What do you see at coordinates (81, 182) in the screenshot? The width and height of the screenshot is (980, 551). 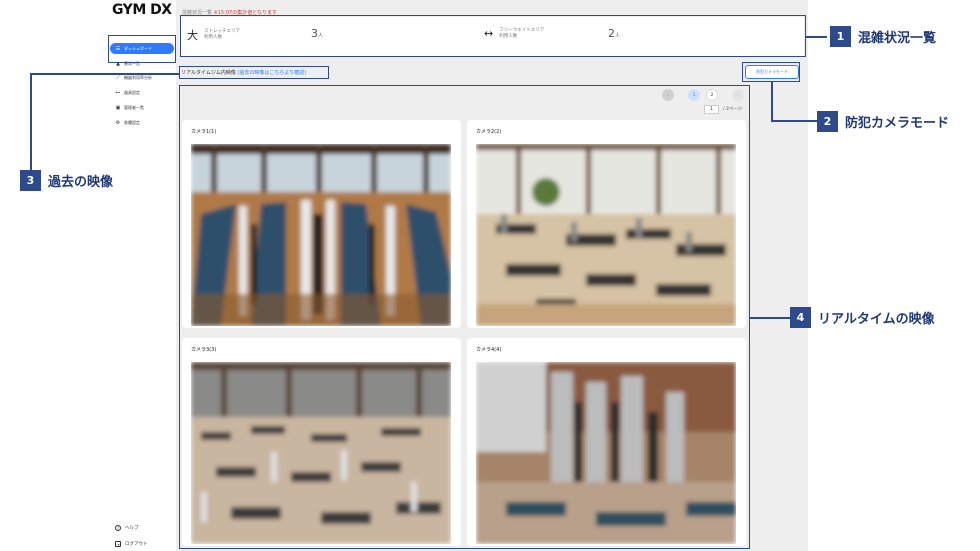 I see `annotation-label: 過去の映像` at bounding box center [81, 182].